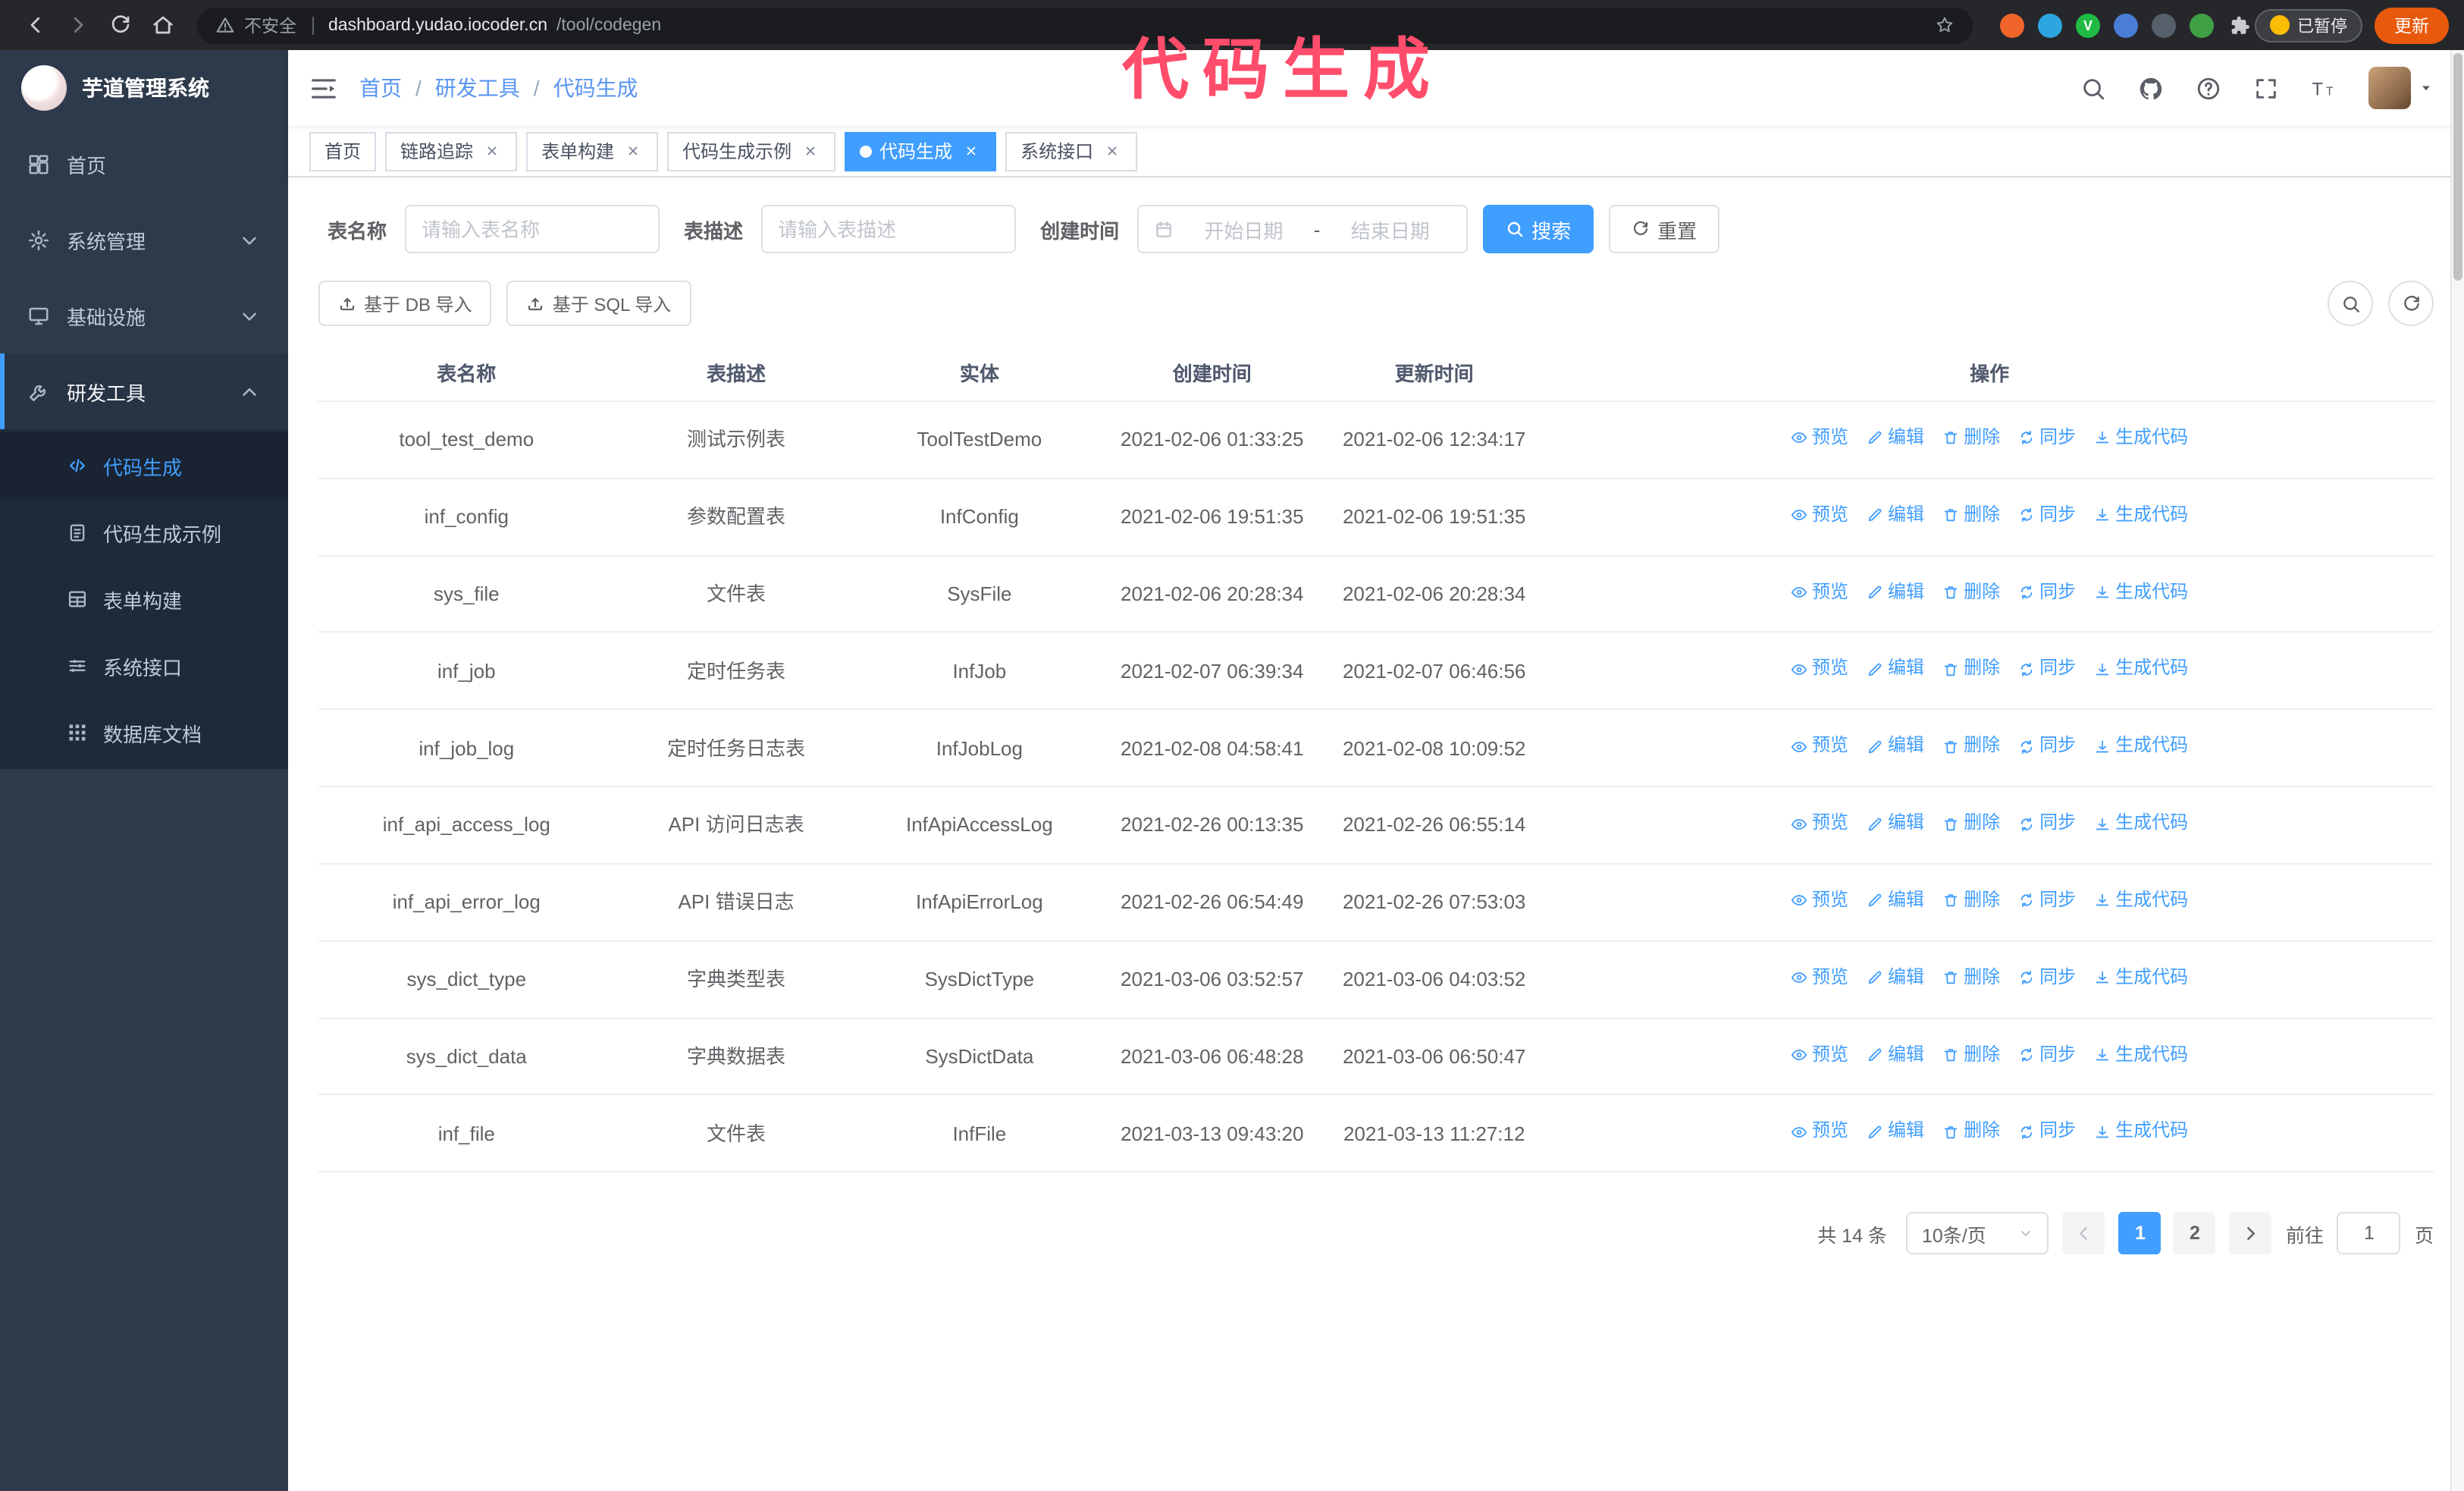  I want to click on security-label: 不安全, so click(270, 25).